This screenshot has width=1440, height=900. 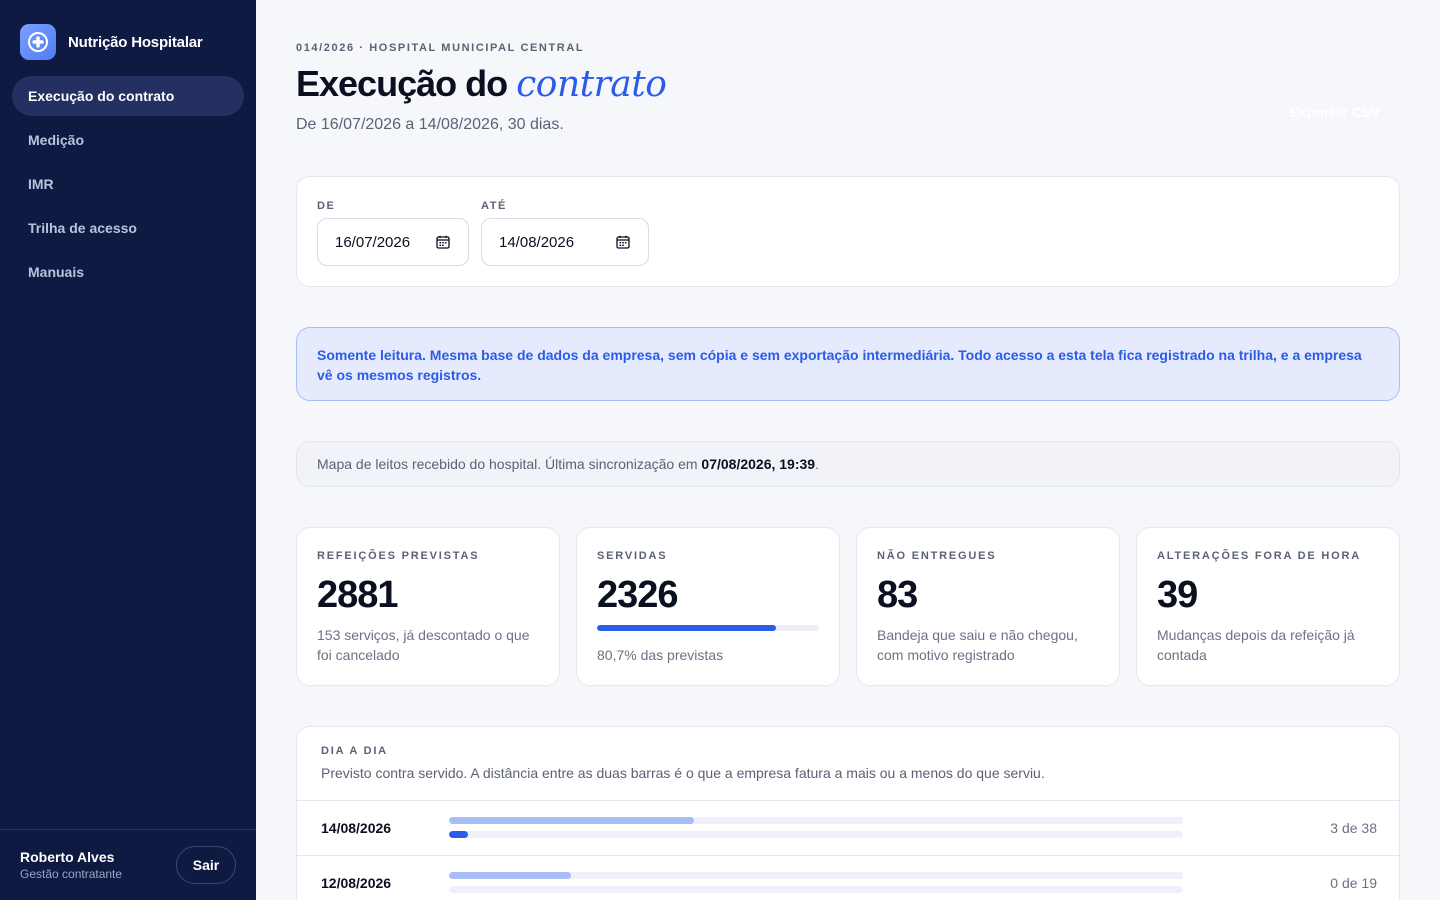 I want to click on sidebar-item-label: Execução do contrato, so click(x=101, y=96).